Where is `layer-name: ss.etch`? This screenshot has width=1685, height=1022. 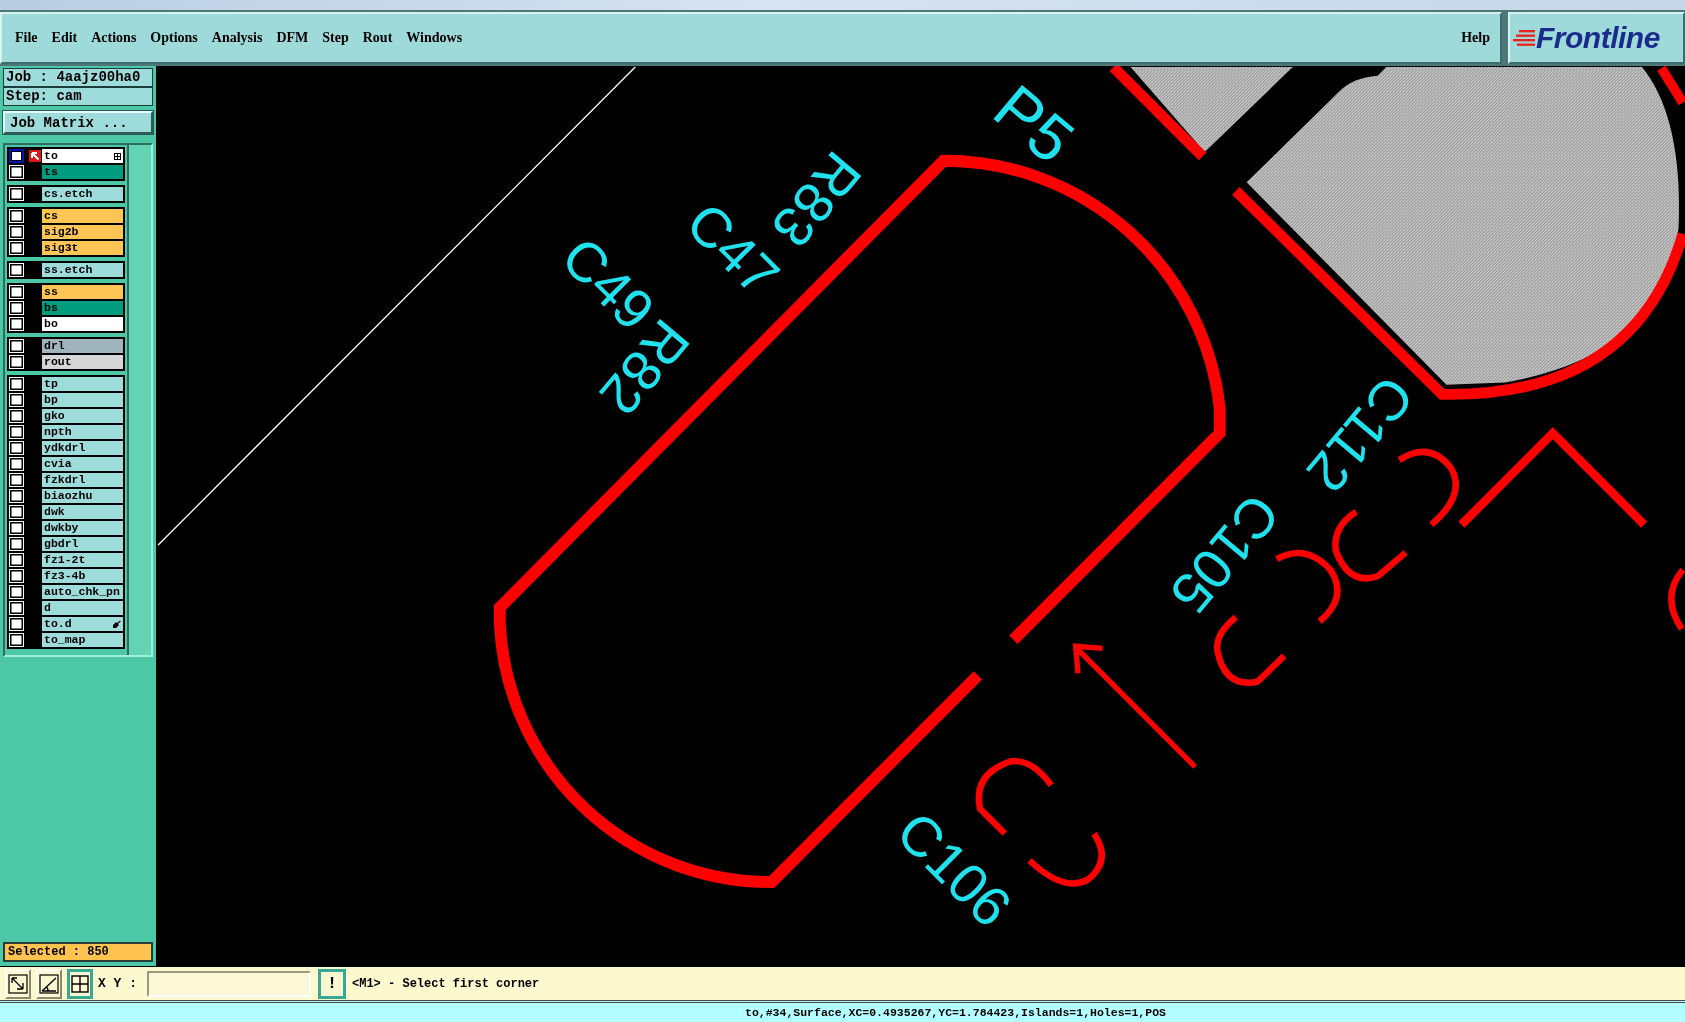 layer-name: ss.etch is located at coordinates (82, 270).